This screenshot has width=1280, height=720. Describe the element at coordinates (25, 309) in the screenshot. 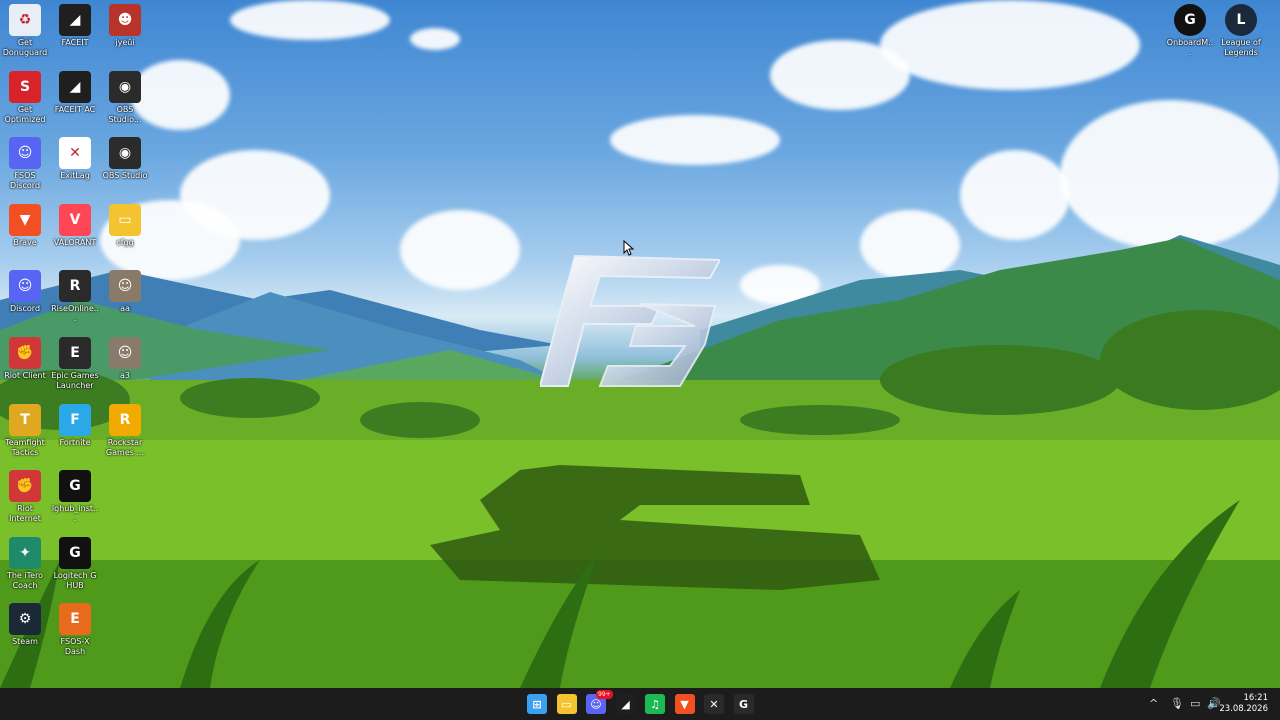

I see `desktop-shortcut-label: Discord` at that location.